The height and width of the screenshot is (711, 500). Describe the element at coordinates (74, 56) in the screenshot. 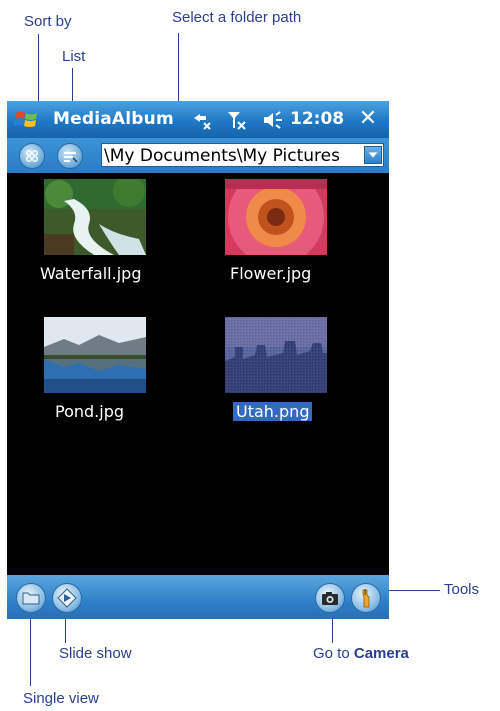

I see `callout-list: List` at that location.